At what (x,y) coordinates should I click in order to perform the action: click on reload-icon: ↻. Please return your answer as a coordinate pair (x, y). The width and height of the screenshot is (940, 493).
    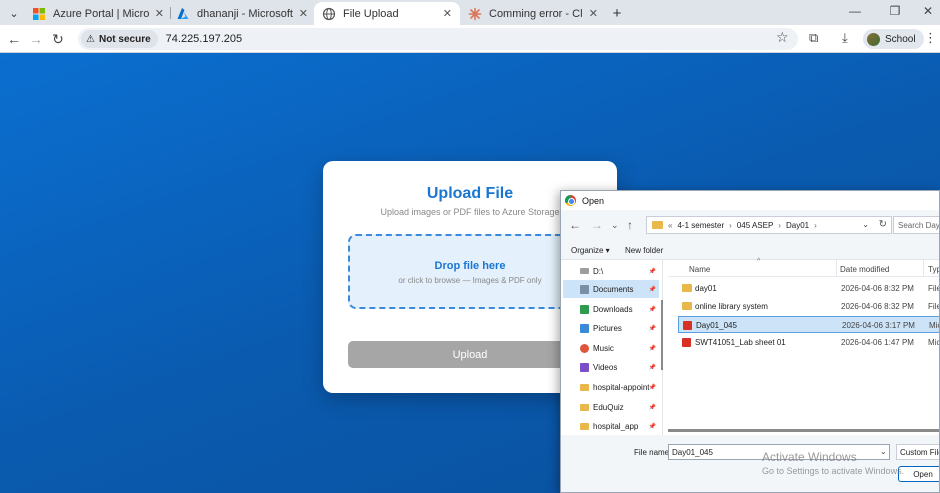
    Looking at the image, I should click on (58, 38).